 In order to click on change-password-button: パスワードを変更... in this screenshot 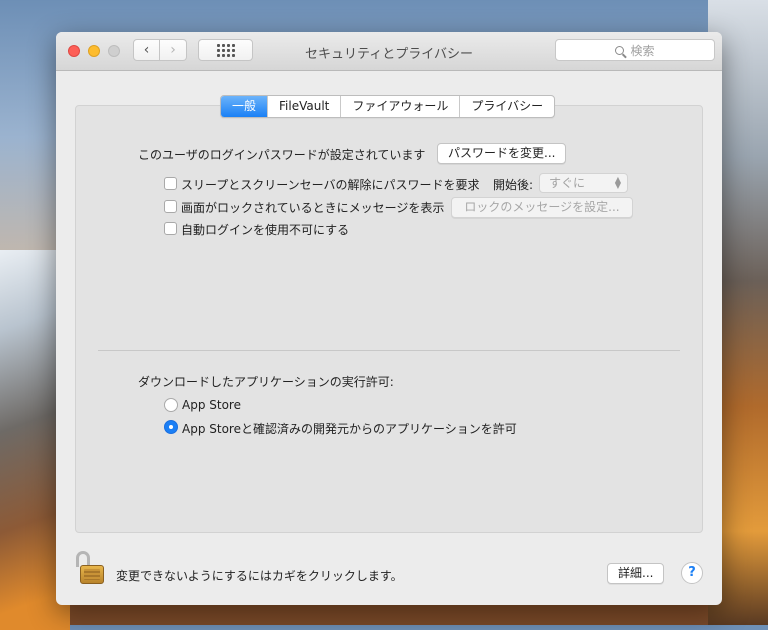, I will do `click(502, 153)`.